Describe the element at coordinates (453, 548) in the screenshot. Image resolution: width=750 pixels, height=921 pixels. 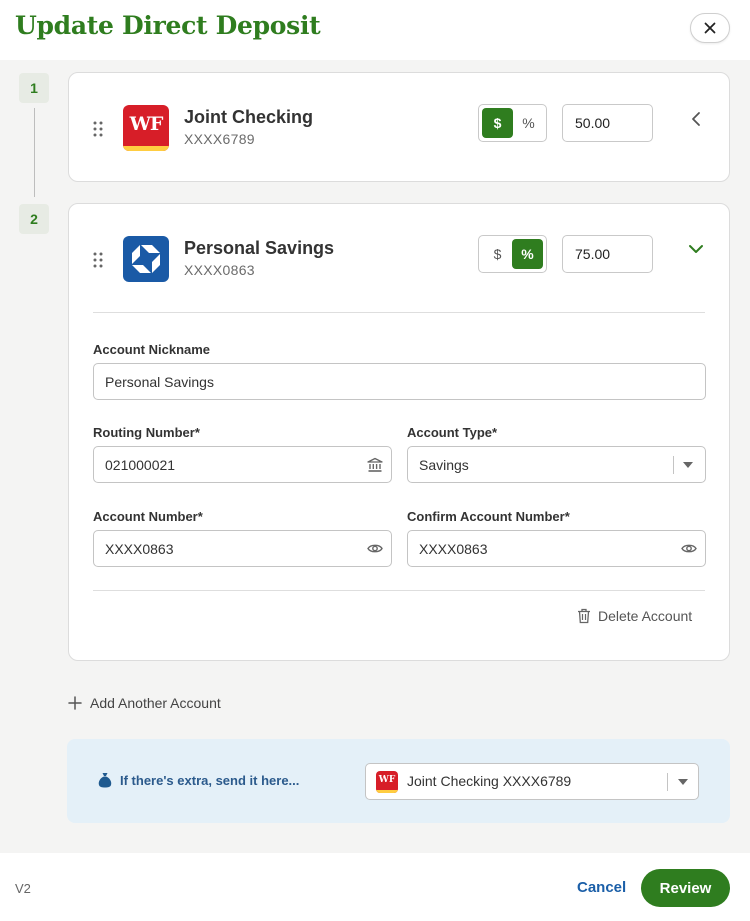
I see `confirm-account-number-value: XXXX0863` at that location.